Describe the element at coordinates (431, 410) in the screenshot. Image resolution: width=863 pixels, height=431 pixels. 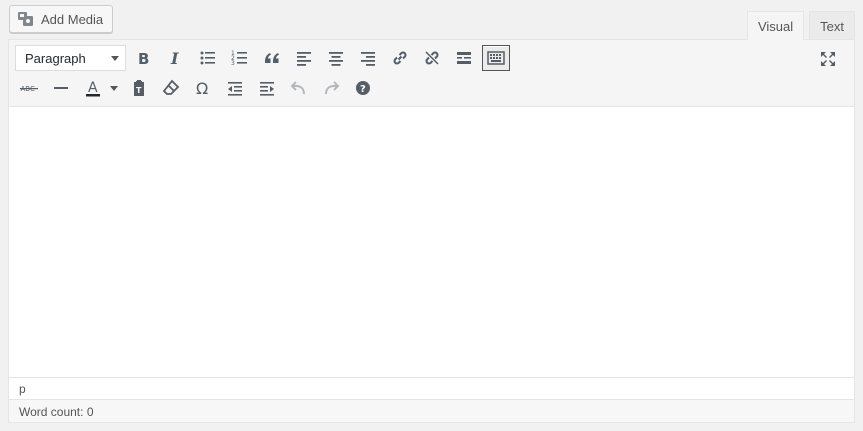
I see `status-bar: Word count: 0` at that location.